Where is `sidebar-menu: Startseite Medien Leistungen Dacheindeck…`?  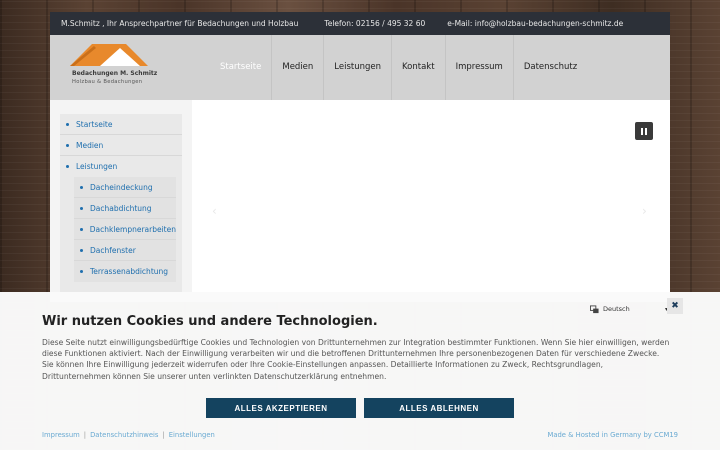 sidebar-menu: Startseite Medien Leistungen Dacheindeck… is located at coordinates (121, 208).